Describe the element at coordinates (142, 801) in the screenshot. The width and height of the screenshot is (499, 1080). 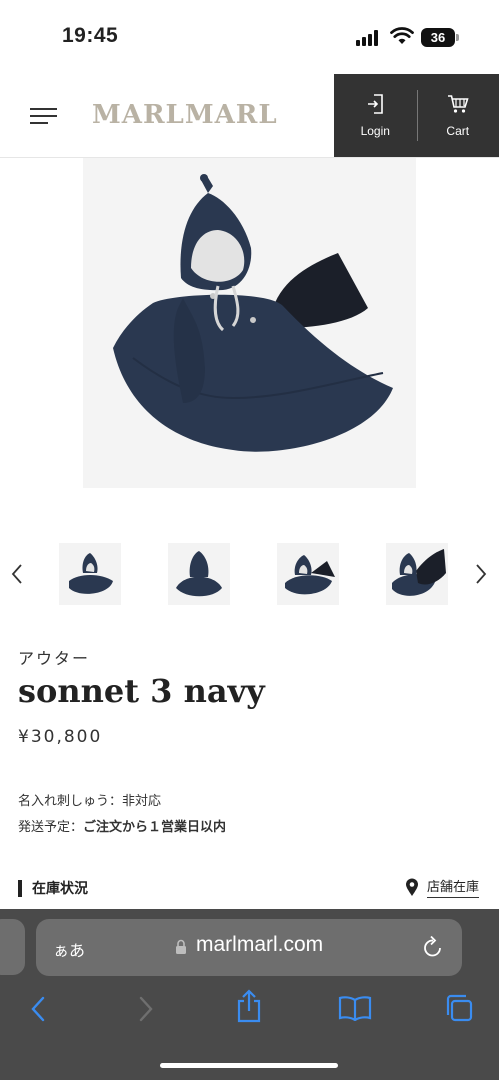
I see `embroidery-value: 非対応` at that location.